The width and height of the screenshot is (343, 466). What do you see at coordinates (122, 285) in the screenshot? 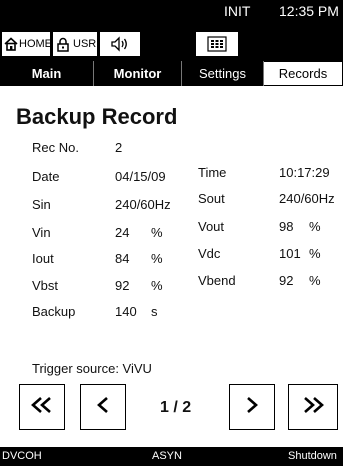
I see `vbst-value: 92` at bounding box center [122, 285].